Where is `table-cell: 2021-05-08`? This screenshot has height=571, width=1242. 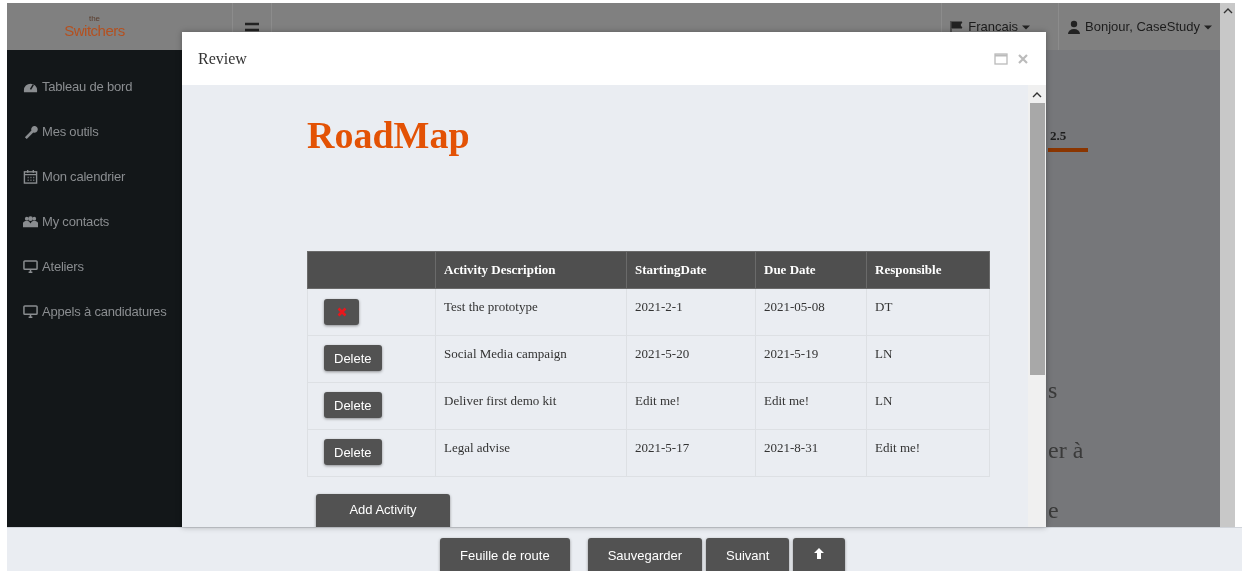 table-cell: 2021-05-08 is located at coordinates (811, 312).